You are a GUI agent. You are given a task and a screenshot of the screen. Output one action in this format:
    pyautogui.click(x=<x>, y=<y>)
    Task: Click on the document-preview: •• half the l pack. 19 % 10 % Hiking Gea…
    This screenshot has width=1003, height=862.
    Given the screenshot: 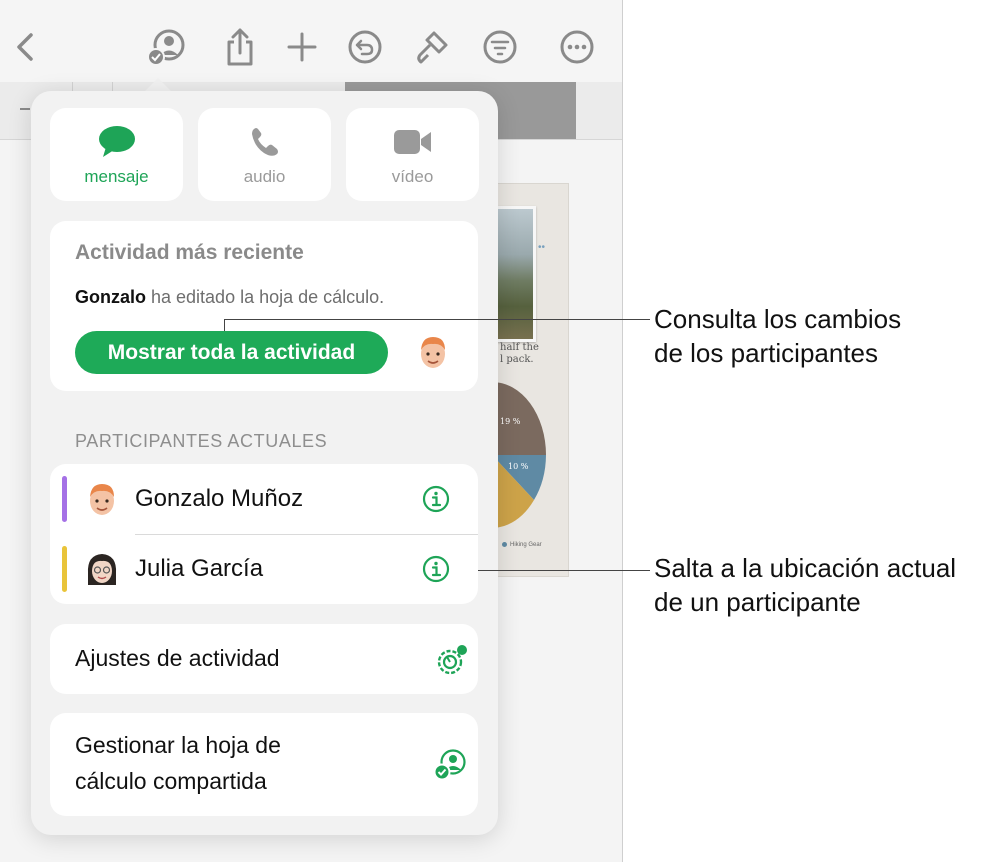 What is the action you would take?
    pyautogui.click(x=533, y=380)
    